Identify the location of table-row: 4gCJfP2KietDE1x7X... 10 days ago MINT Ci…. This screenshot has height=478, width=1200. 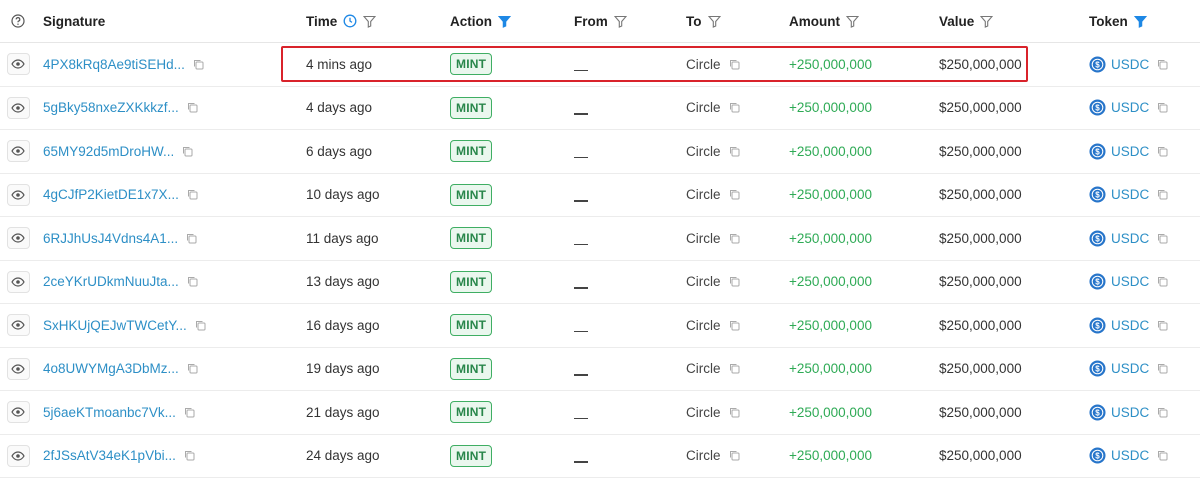
(600, 195).